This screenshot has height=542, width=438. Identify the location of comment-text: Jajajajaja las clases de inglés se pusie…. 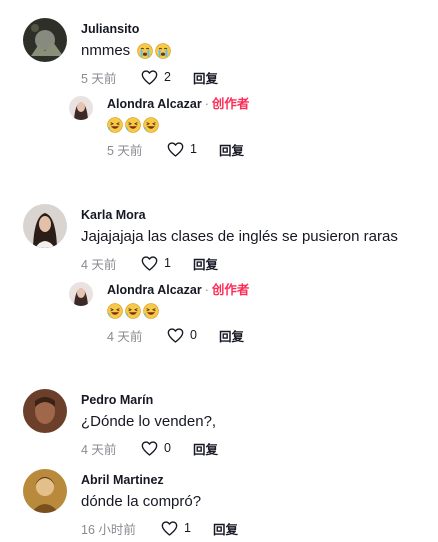
(239, 236).